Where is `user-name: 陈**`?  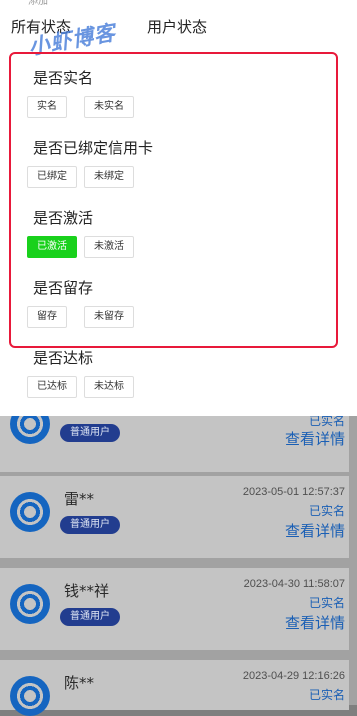
user-name: 陈** is located at coordinates (79, 683).